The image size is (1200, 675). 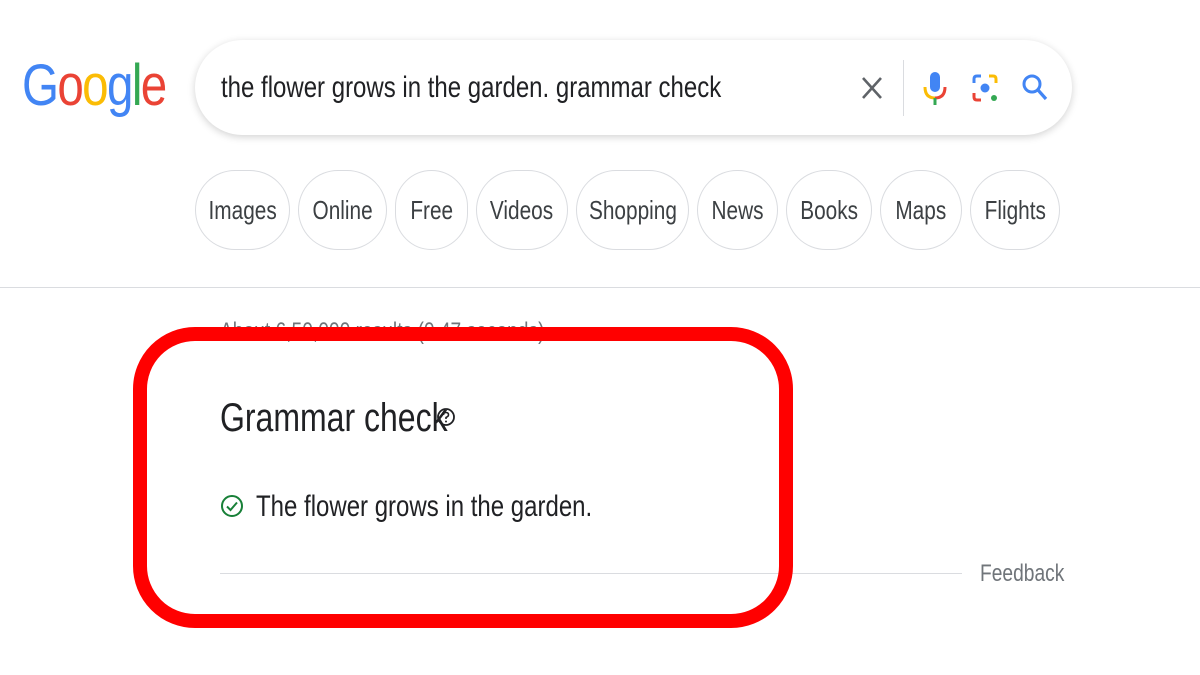 I want to click on chip-news: News, so click(x=737, y=210).